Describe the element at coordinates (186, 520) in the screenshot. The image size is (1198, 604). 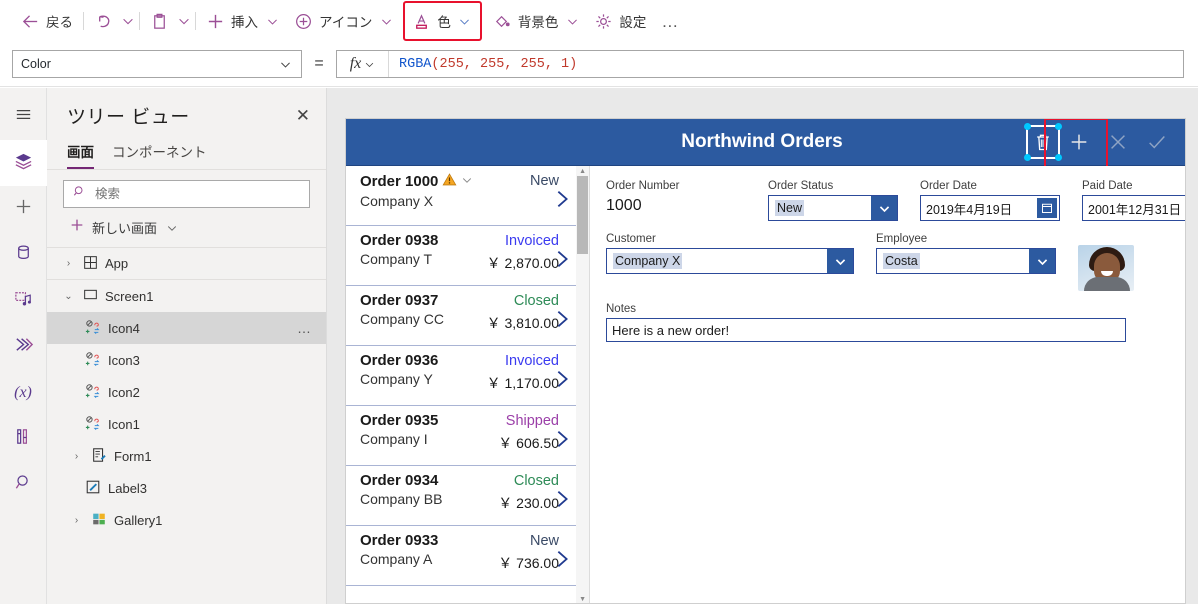
I see `tree-item-gallery1: › Gallery1` at that location.